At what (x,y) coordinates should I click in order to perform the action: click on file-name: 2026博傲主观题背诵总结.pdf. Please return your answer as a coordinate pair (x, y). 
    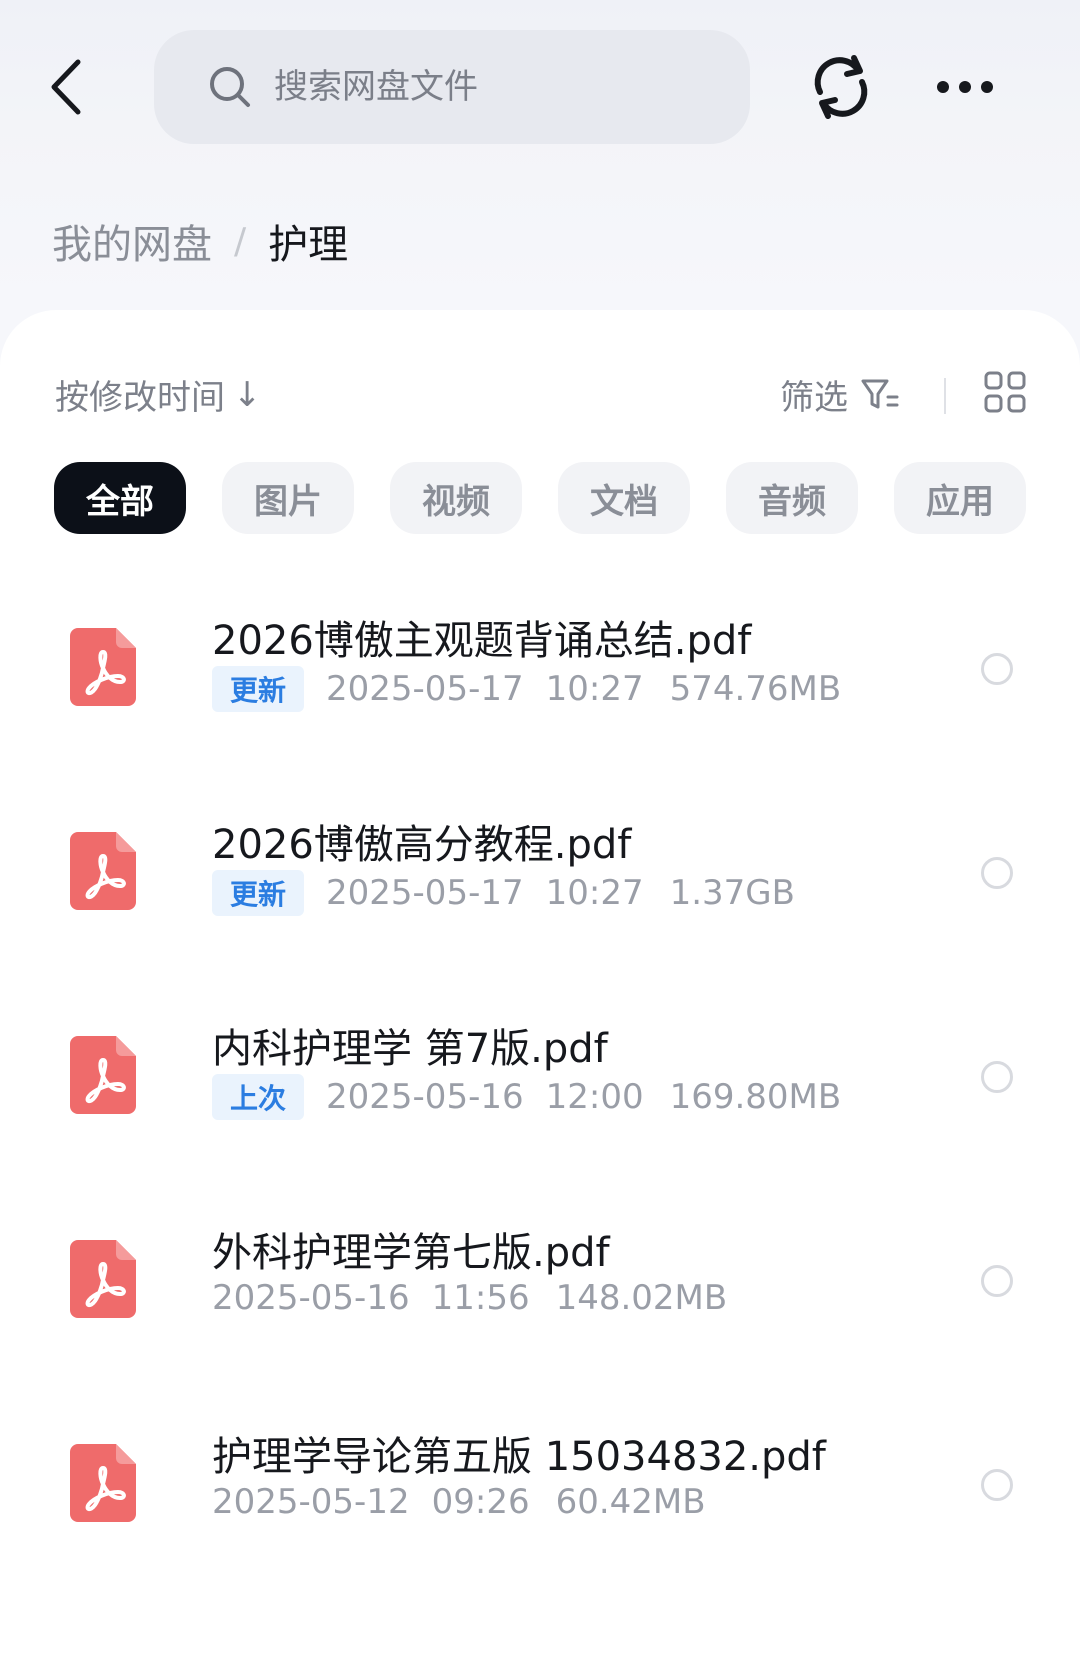
    Looking at the image, I should click on (482, 641).